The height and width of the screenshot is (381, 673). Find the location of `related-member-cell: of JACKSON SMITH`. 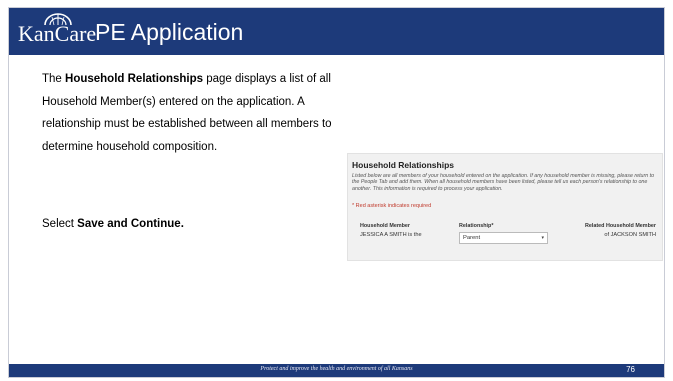

related-member-cell: of JACKSON SMITH is located at coordinates (630, 235).